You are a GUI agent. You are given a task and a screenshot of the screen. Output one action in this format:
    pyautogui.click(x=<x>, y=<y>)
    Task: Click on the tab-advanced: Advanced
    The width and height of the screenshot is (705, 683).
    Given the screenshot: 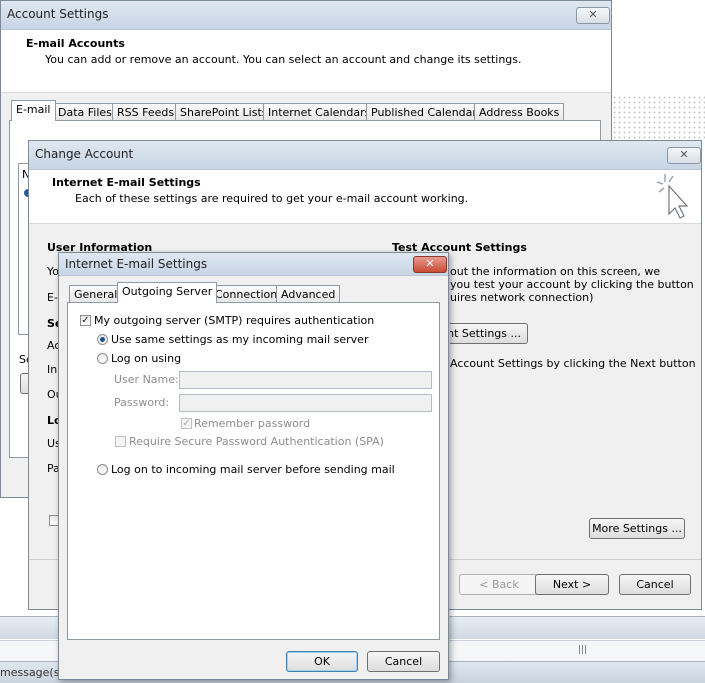 What is the action you would take?
    pyautogui.click(x=308, y=294)
    